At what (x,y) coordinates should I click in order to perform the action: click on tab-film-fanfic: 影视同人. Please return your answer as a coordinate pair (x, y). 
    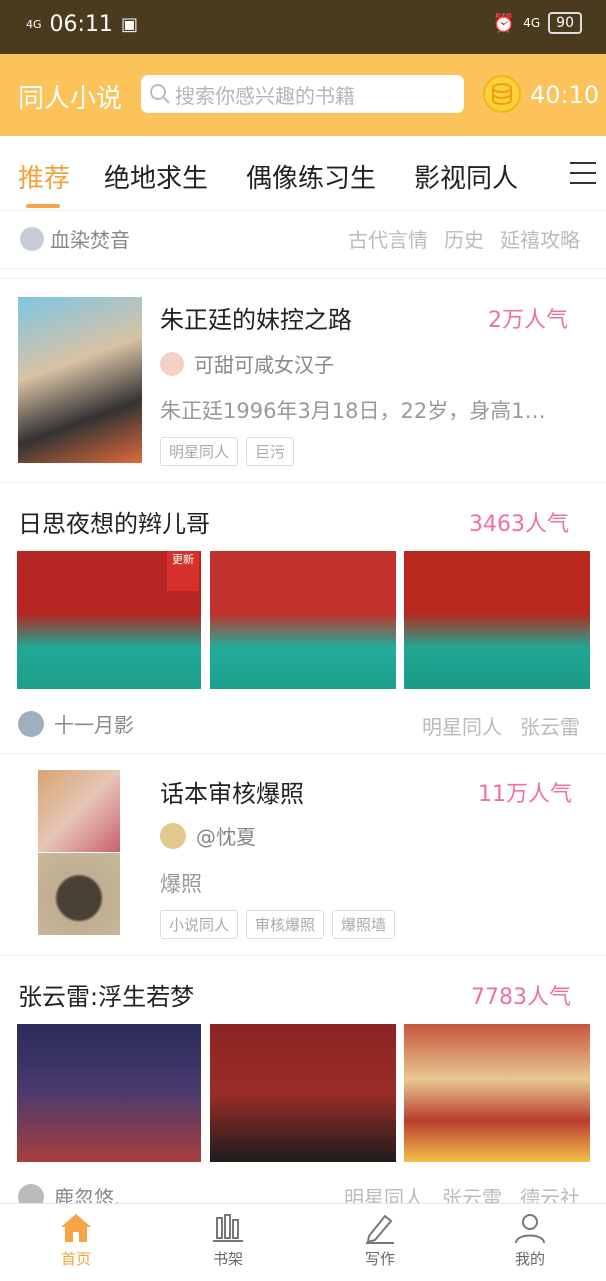
    Looking at the image, I should click on (466, 176).